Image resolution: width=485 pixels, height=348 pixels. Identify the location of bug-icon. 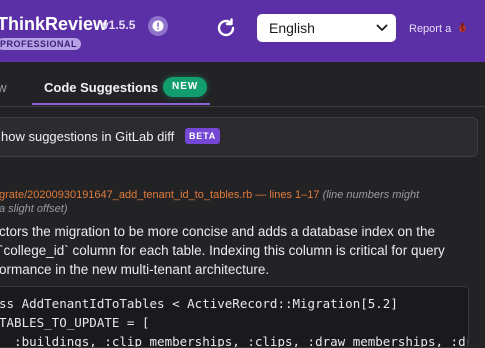
(462, 28).